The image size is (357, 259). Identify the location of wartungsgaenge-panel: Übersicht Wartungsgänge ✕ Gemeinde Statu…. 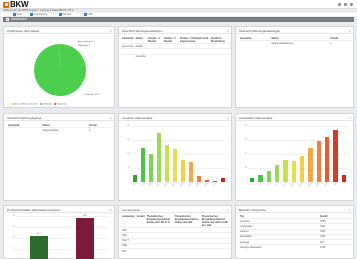
(59, 157).